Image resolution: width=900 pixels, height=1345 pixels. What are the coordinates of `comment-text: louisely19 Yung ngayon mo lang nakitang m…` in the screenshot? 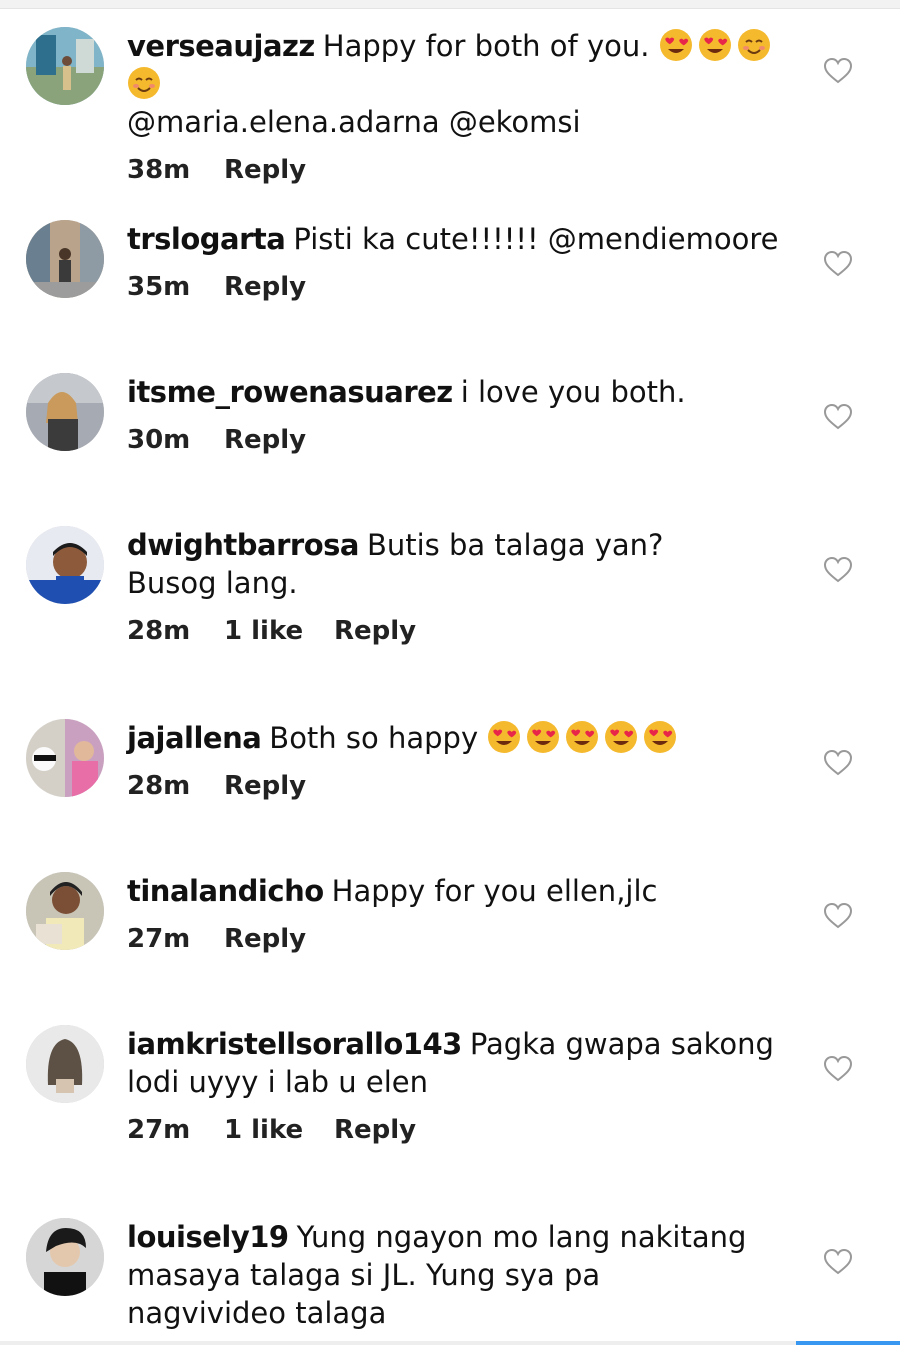 It's located at (439, 1275).